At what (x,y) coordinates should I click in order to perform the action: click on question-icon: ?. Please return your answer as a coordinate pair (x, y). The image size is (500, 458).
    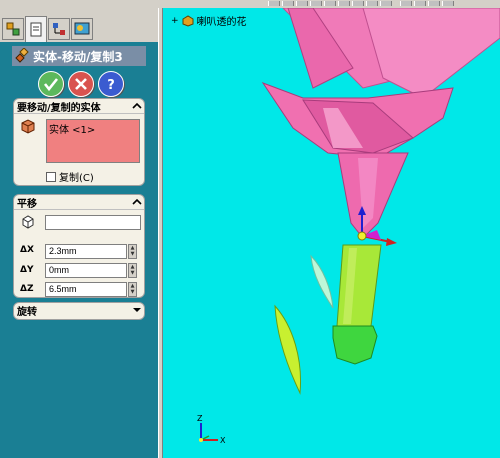
    Looking at the image, I should click on (111, 85).